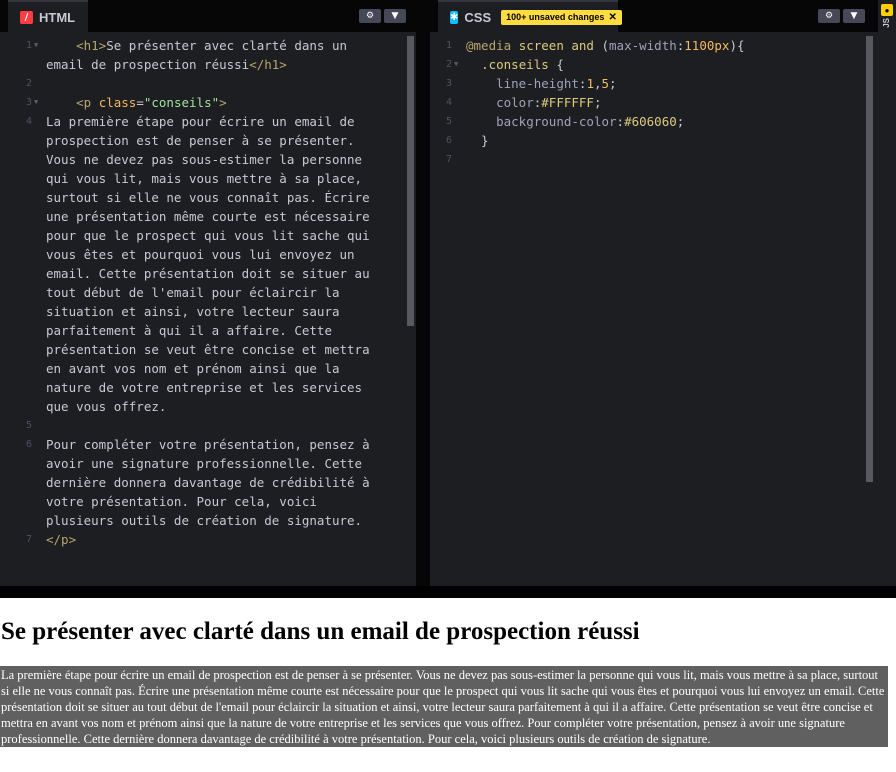  Describe the element at coordinates (737, 45) in the screenshot. I see `code-token: ){` at that location.